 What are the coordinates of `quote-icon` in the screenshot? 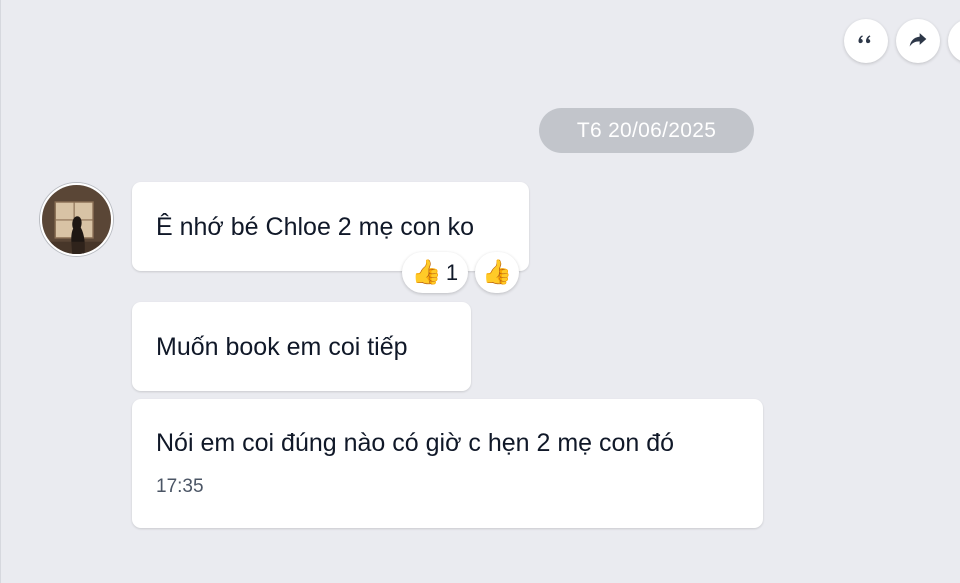 It's located at (866, 41).